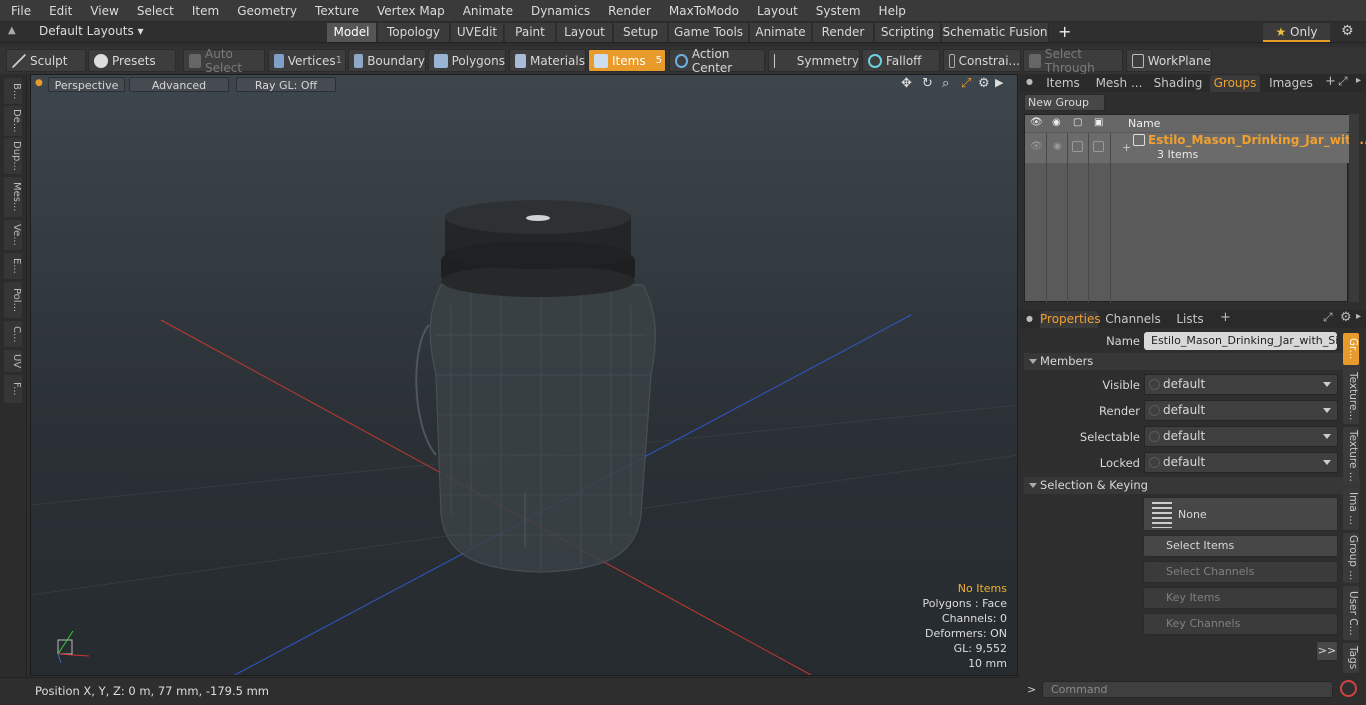 This screenshot has width=1366, height=705. I want to click on add-tab-icon: +, so click(1330, 81).